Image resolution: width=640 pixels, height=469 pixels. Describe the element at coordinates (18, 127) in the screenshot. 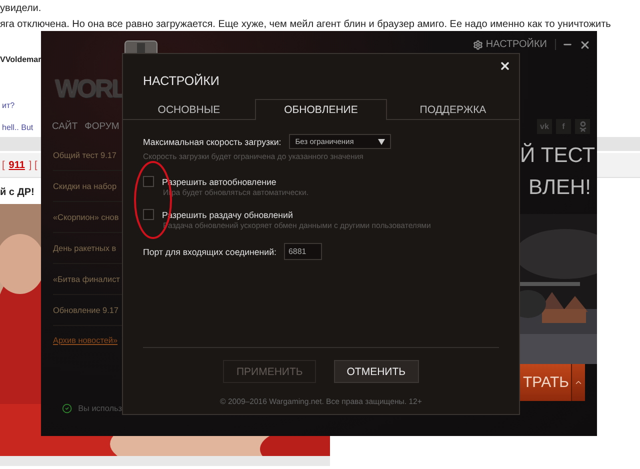

I see `post-snippet: hell.. But` at that location.